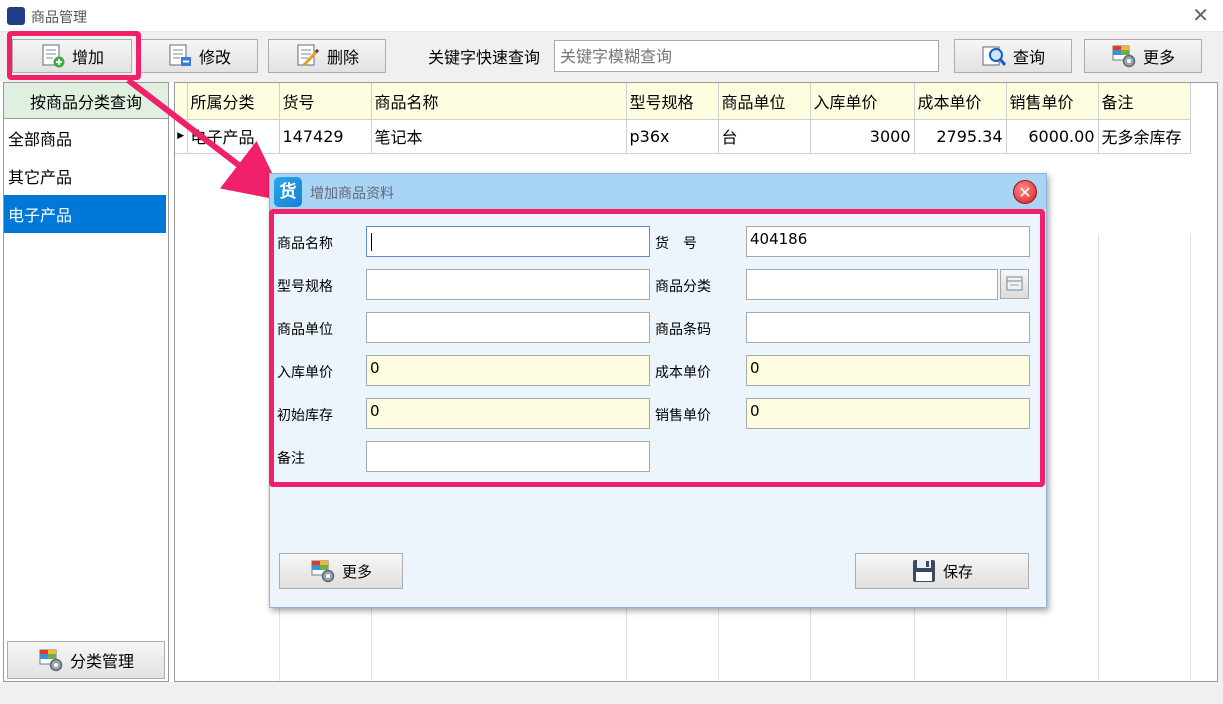 This screenshot has height=704, width=1223. What do you see at coordinates (325, 101) in the screenshot?
I see `column-header: 货号` at bounding box center [325, 101].